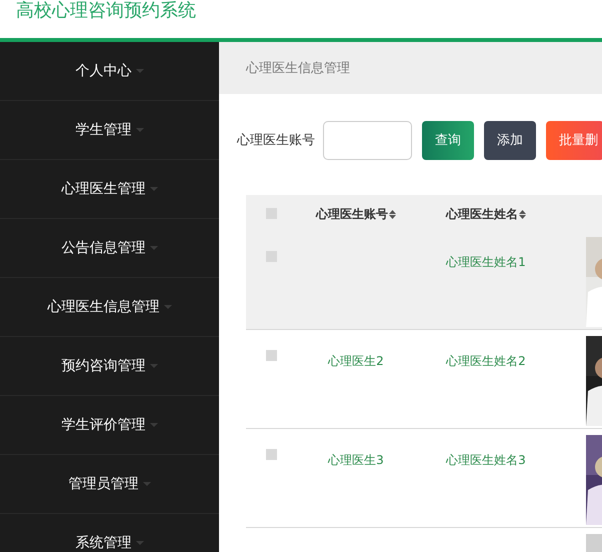  Describe the element at coordinates (356, 361) in the screenshot. I see `table-cell: 心理医生2` at that location.